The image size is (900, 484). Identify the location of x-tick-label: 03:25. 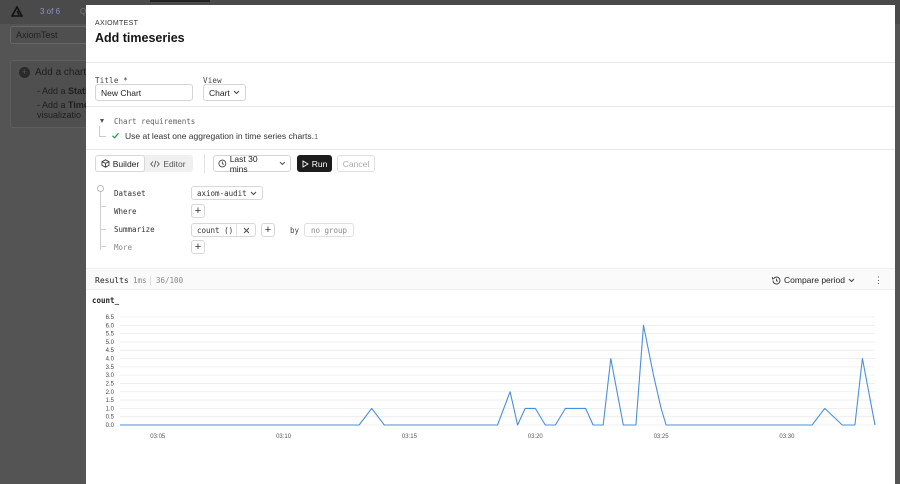
(662, 437).